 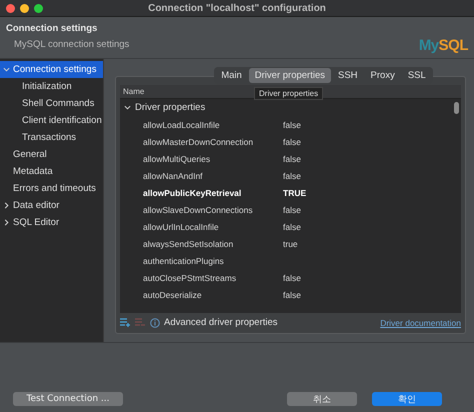 I want to click on add-row-icon, so click(x=125, y=322).